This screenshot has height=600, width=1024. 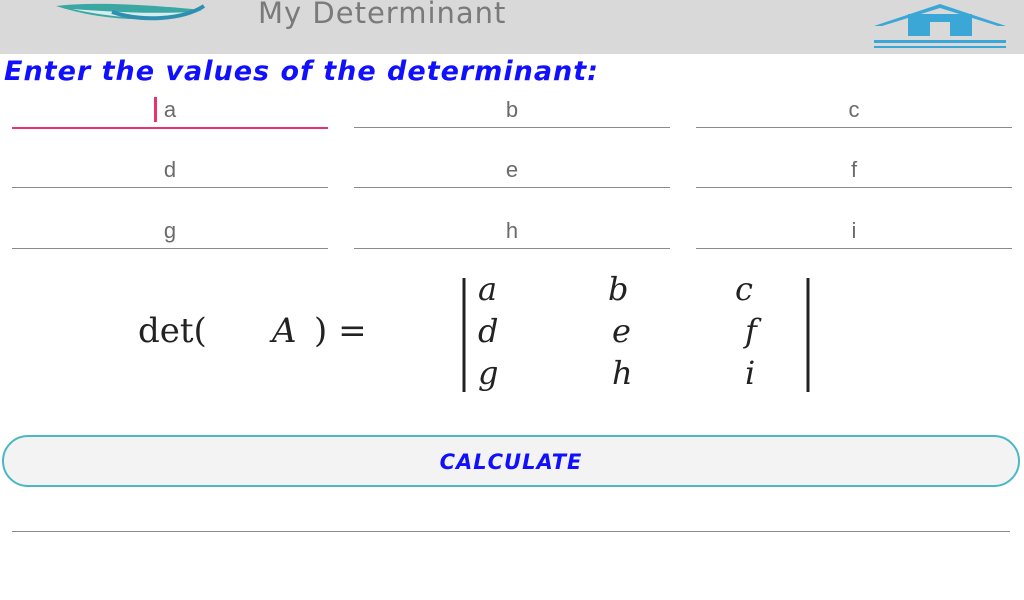 I want to click on input-e, so click(x=512, y=170).